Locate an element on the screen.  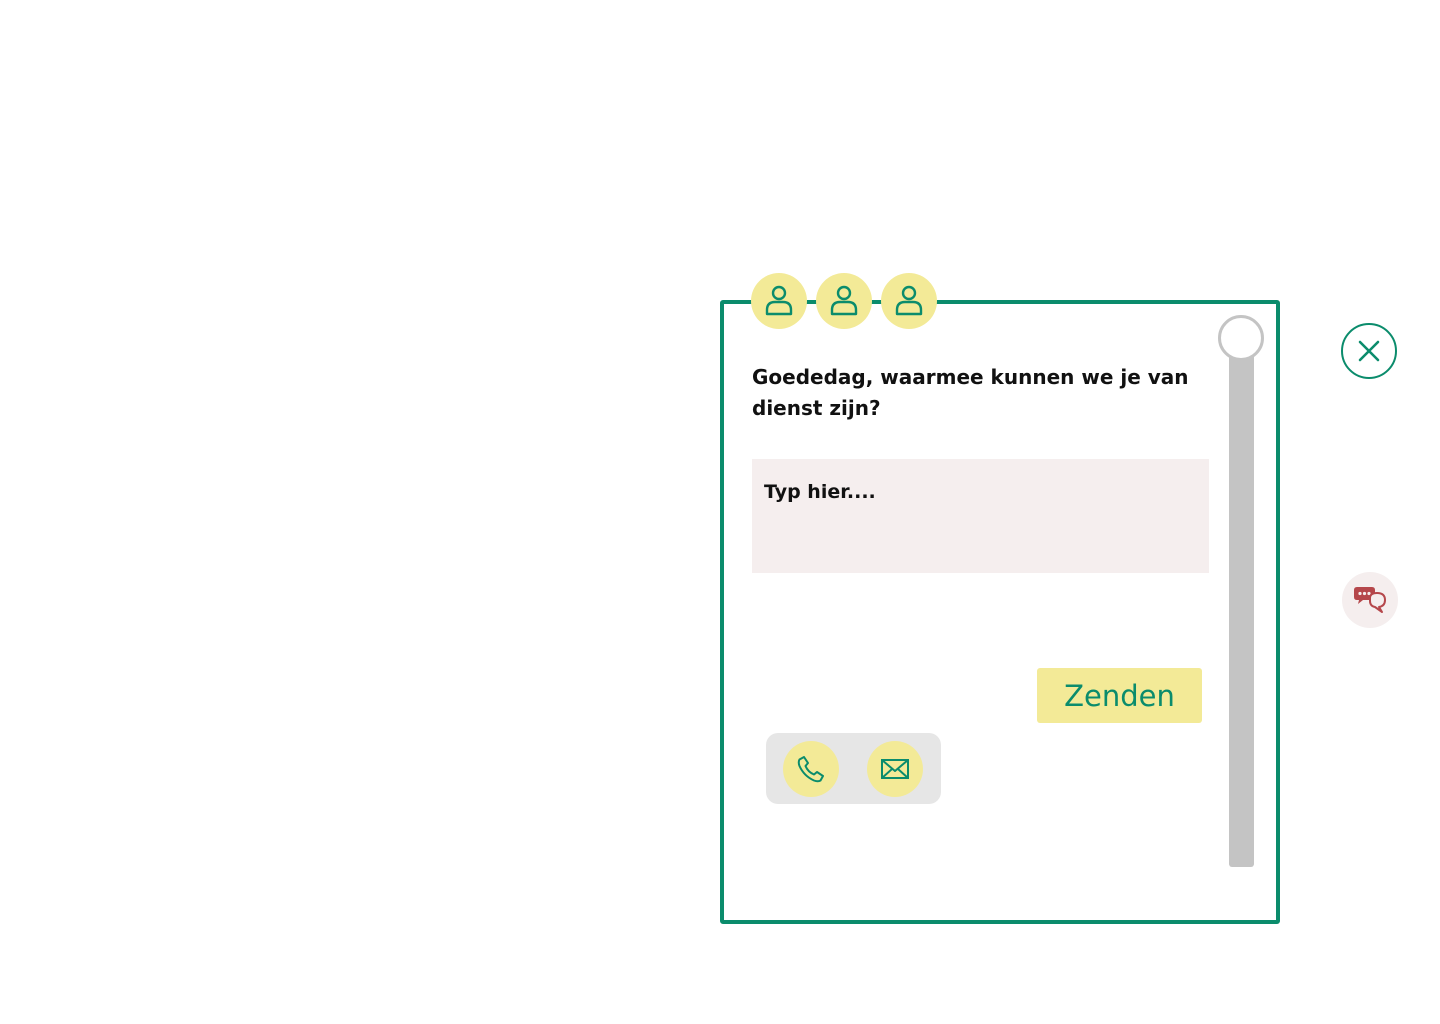
chat-launcher-button is located at coordinates (1370, 600).